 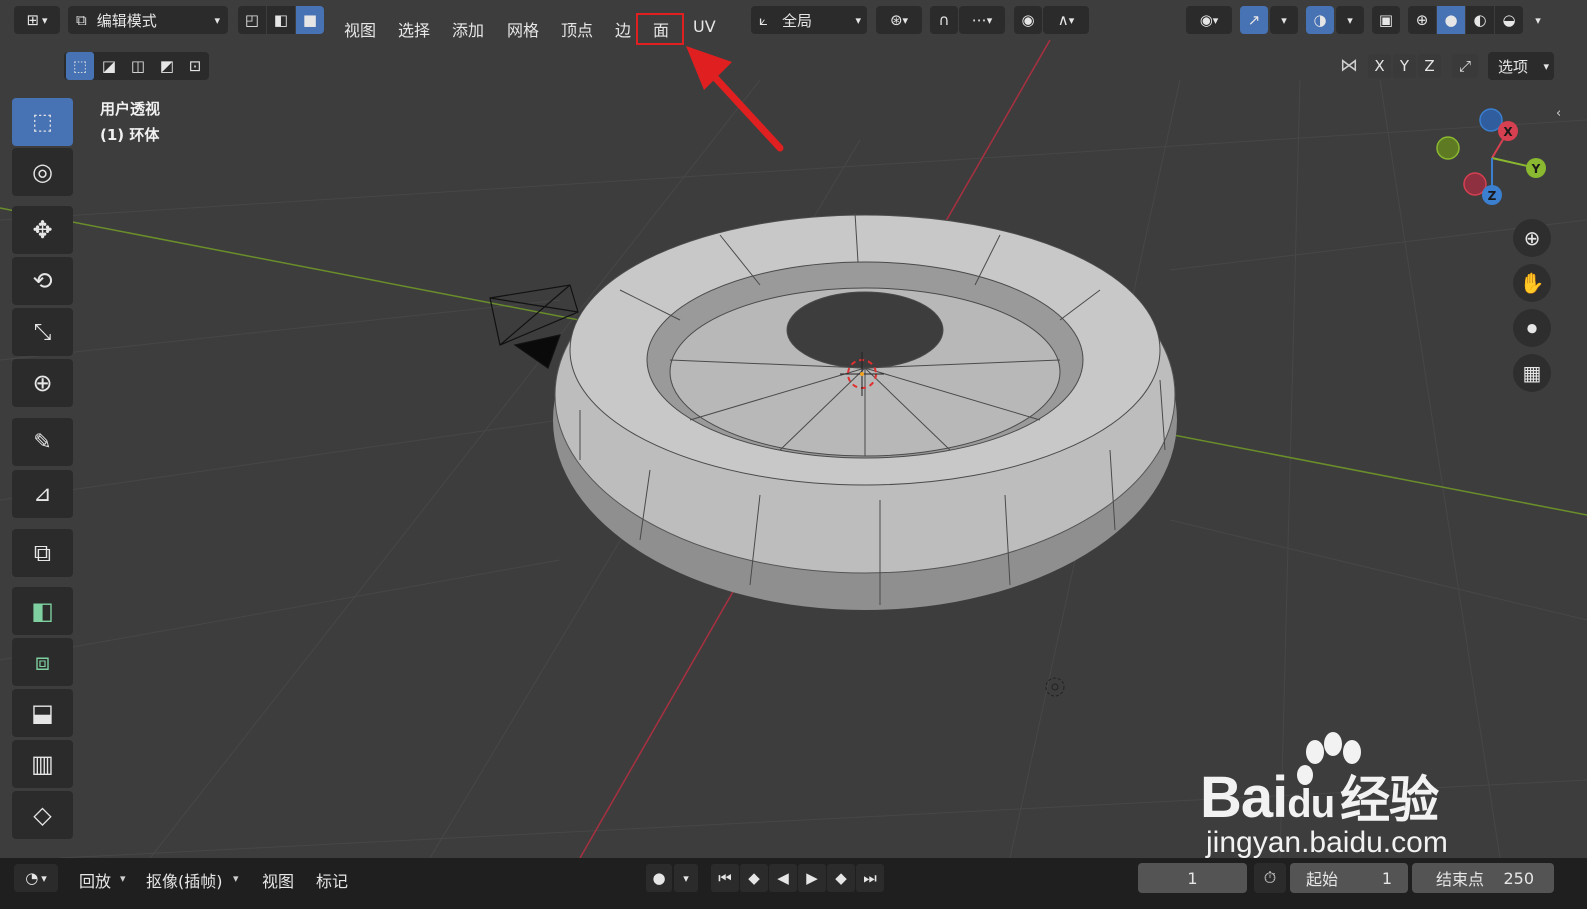 What do you see at coordinates (623, 29) in the screenshot?
I see `menu-edge: 边` at bounding box center [623, 29].